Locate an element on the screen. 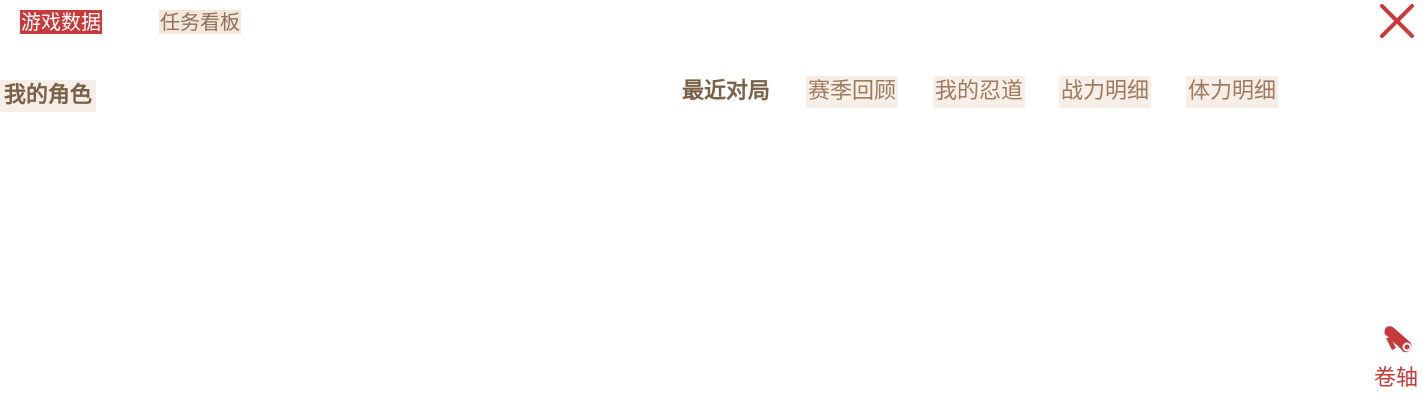 This screenshot has height=400, width=1423. sub-tab-my-ninja-way: 我的忍道 is located at coordinates (979, 92).